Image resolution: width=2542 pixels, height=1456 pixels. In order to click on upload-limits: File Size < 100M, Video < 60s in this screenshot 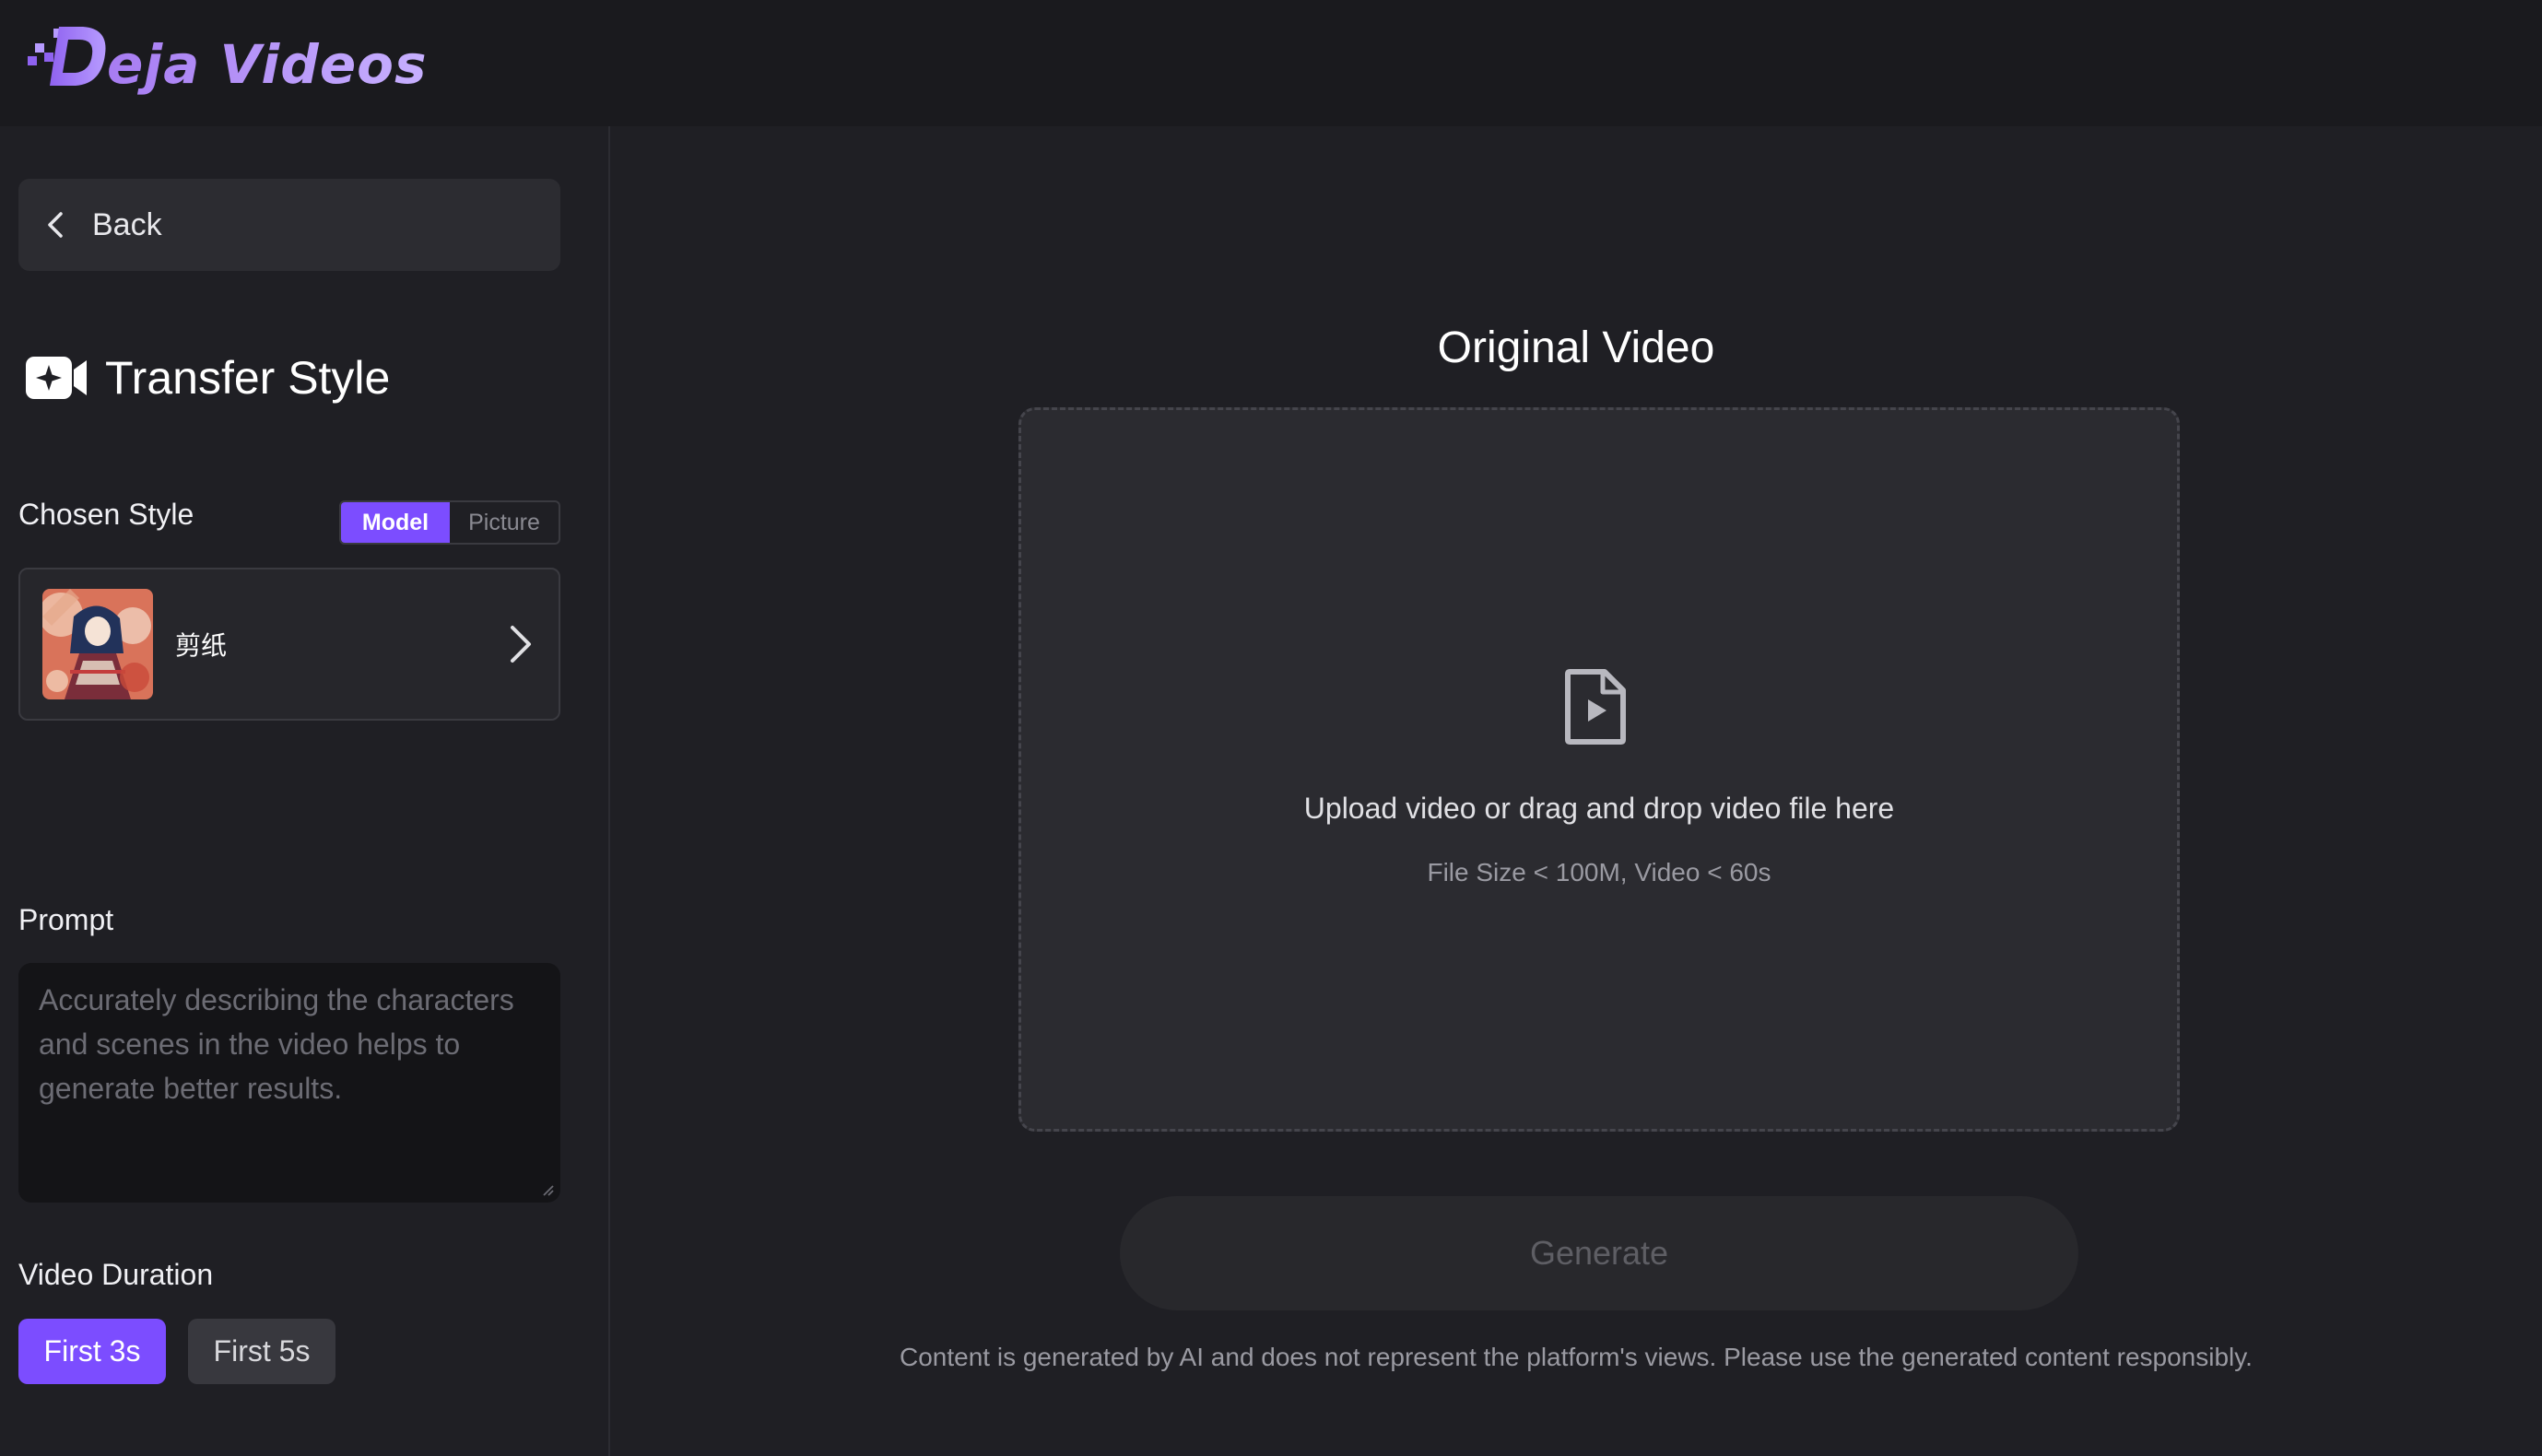, I will do `click(1599, 872)`.